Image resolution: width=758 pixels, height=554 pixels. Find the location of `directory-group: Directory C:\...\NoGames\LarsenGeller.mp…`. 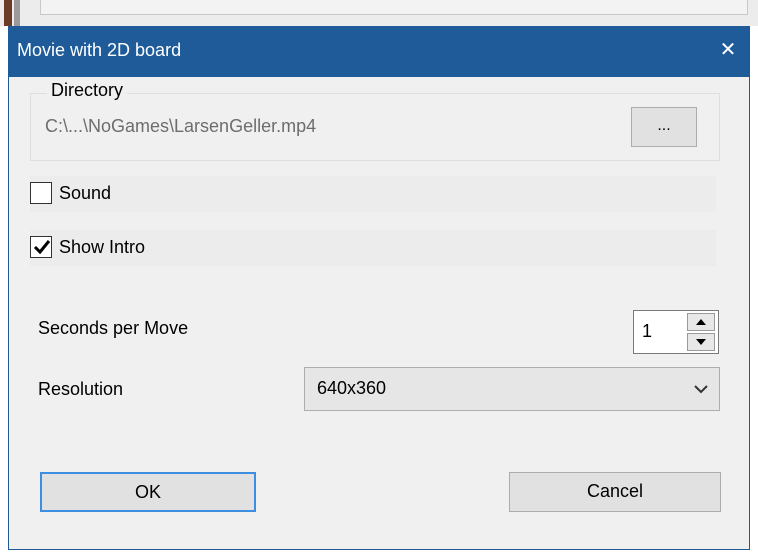

directory-group: Directory C:\...\NoGames\LarsenGeller.mp… is located at coordinates (375, 120).